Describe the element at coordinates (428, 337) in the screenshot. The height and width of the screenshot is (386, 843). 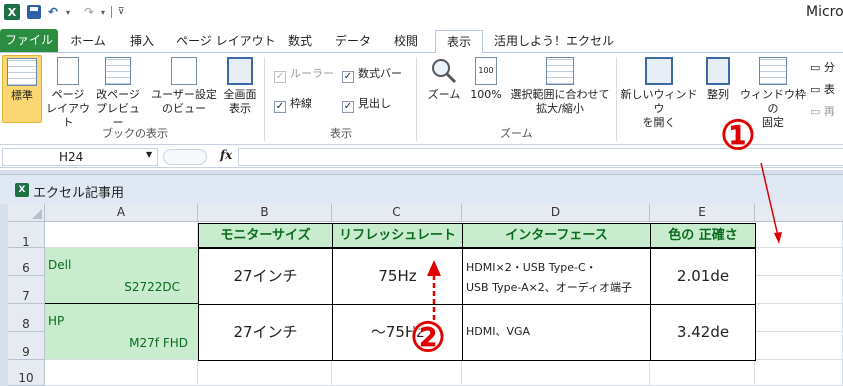
I see `annotation-circle-two: ②` at that location.